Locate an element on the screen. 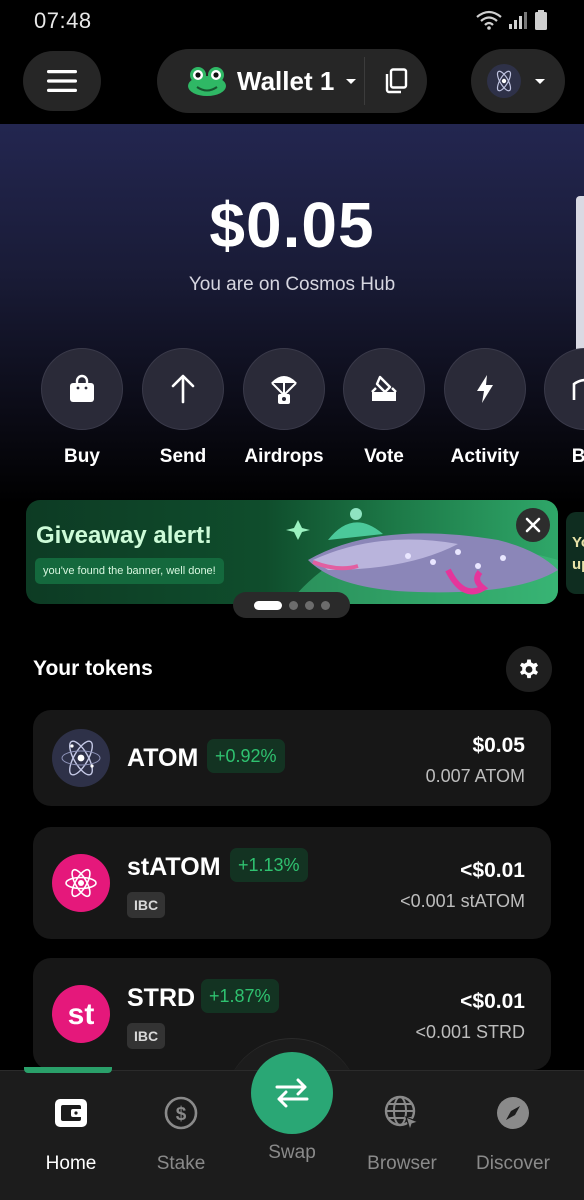  swap-button is located at coordinates (292, 1093).